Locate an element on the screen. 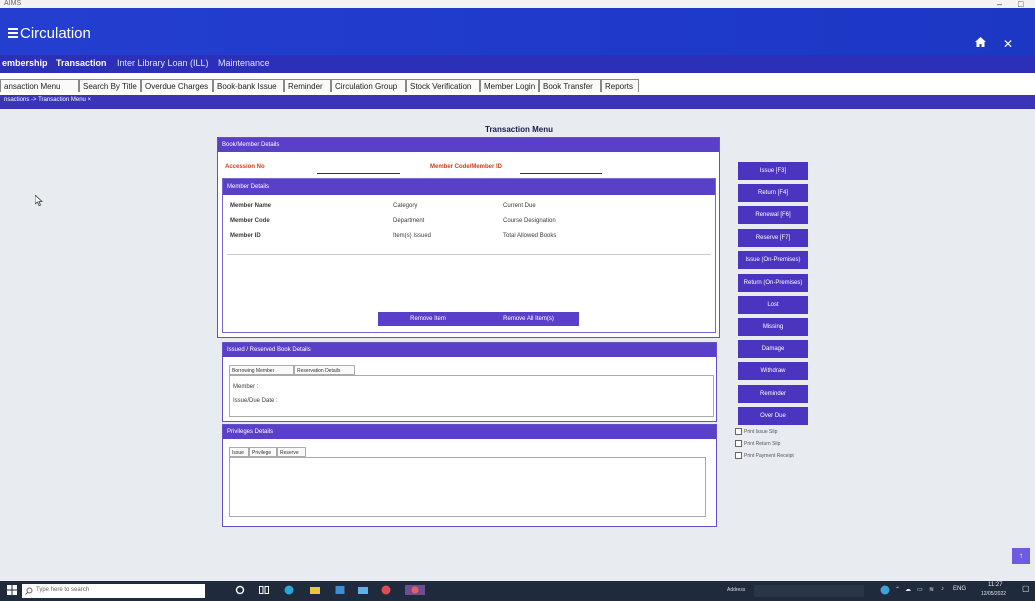 This screenshot has width=1035, height=601. issue-button: Issue [F3] is located at coordinates (773, 171).